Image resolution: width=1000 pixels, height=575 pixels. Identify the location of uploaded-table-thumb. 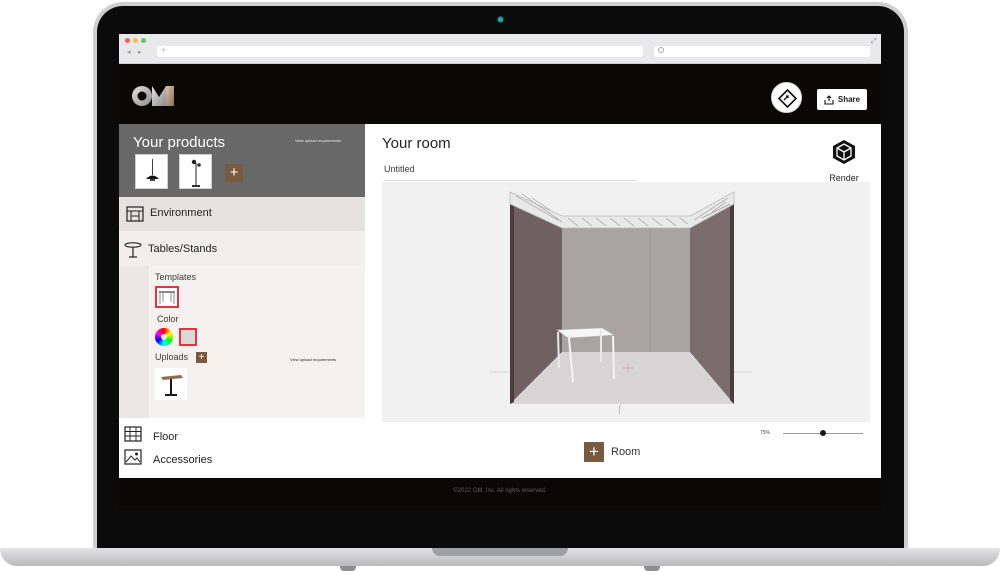
(171, 384).